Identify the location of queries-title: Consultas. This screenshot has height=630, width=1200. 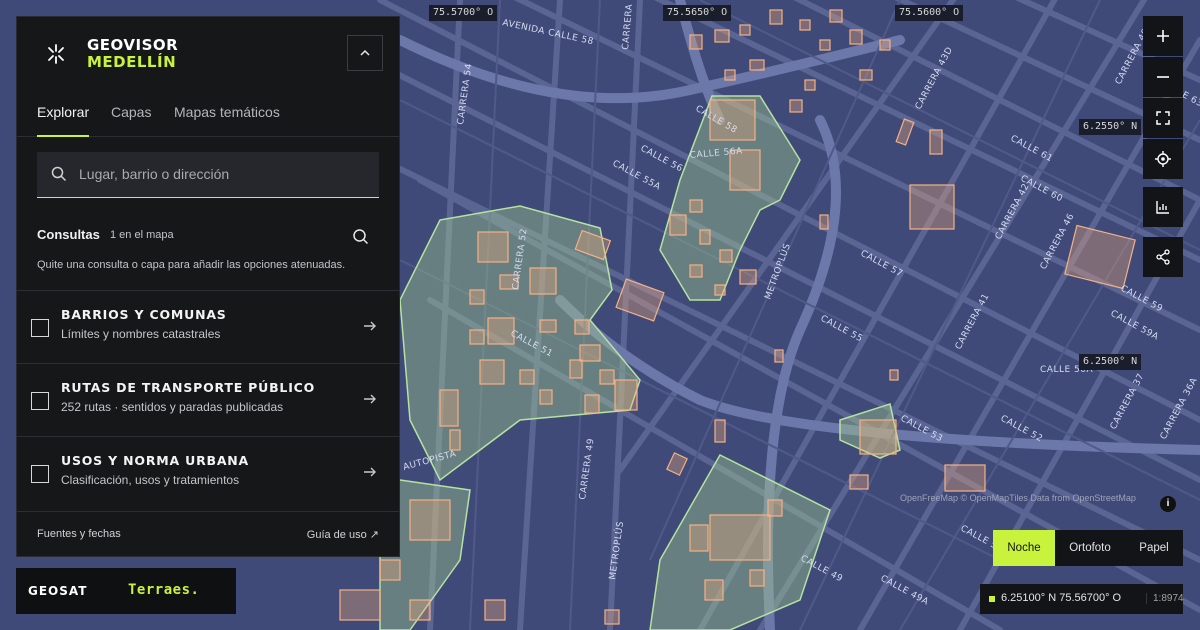
(68, 234).